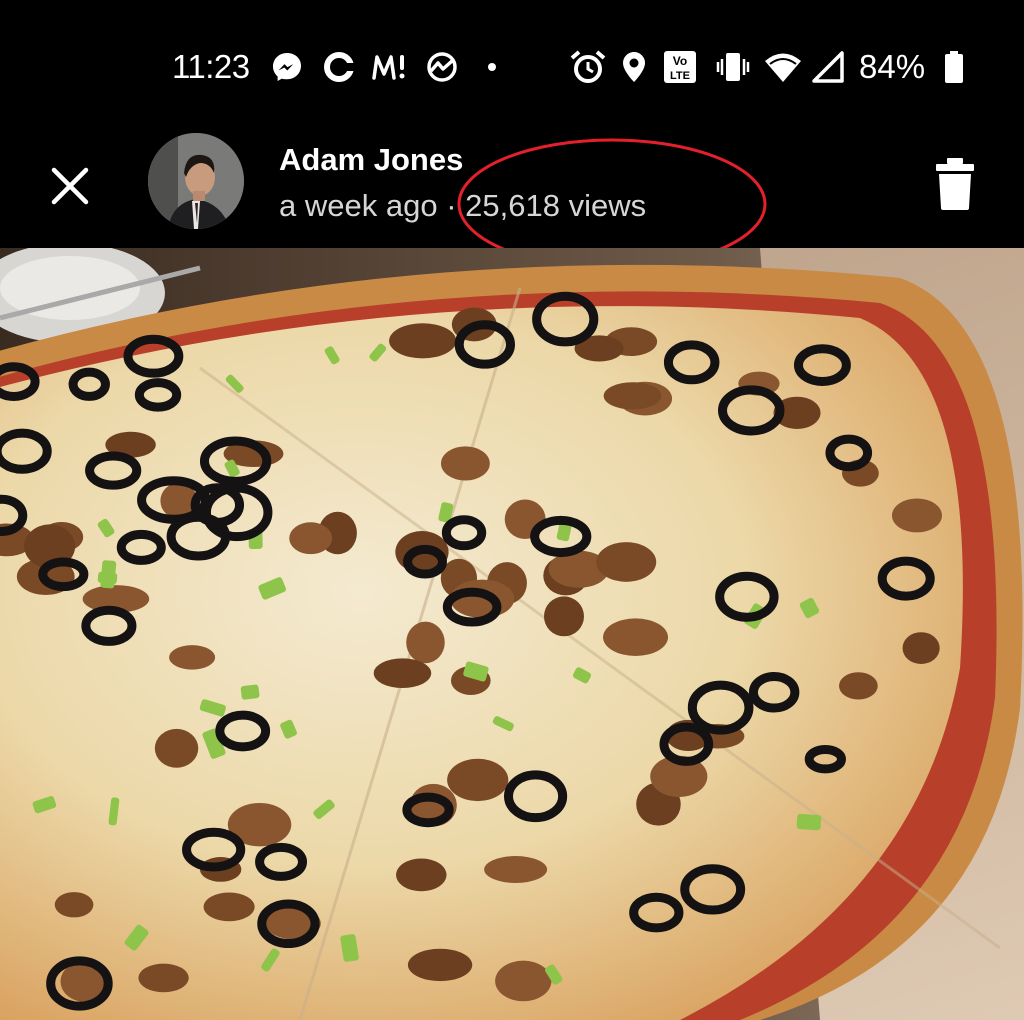 This screenshot has height=1020, width=1024. Describe the element at coordinates (954, 67) in the screenshot. I see `battery-icon` at that location.